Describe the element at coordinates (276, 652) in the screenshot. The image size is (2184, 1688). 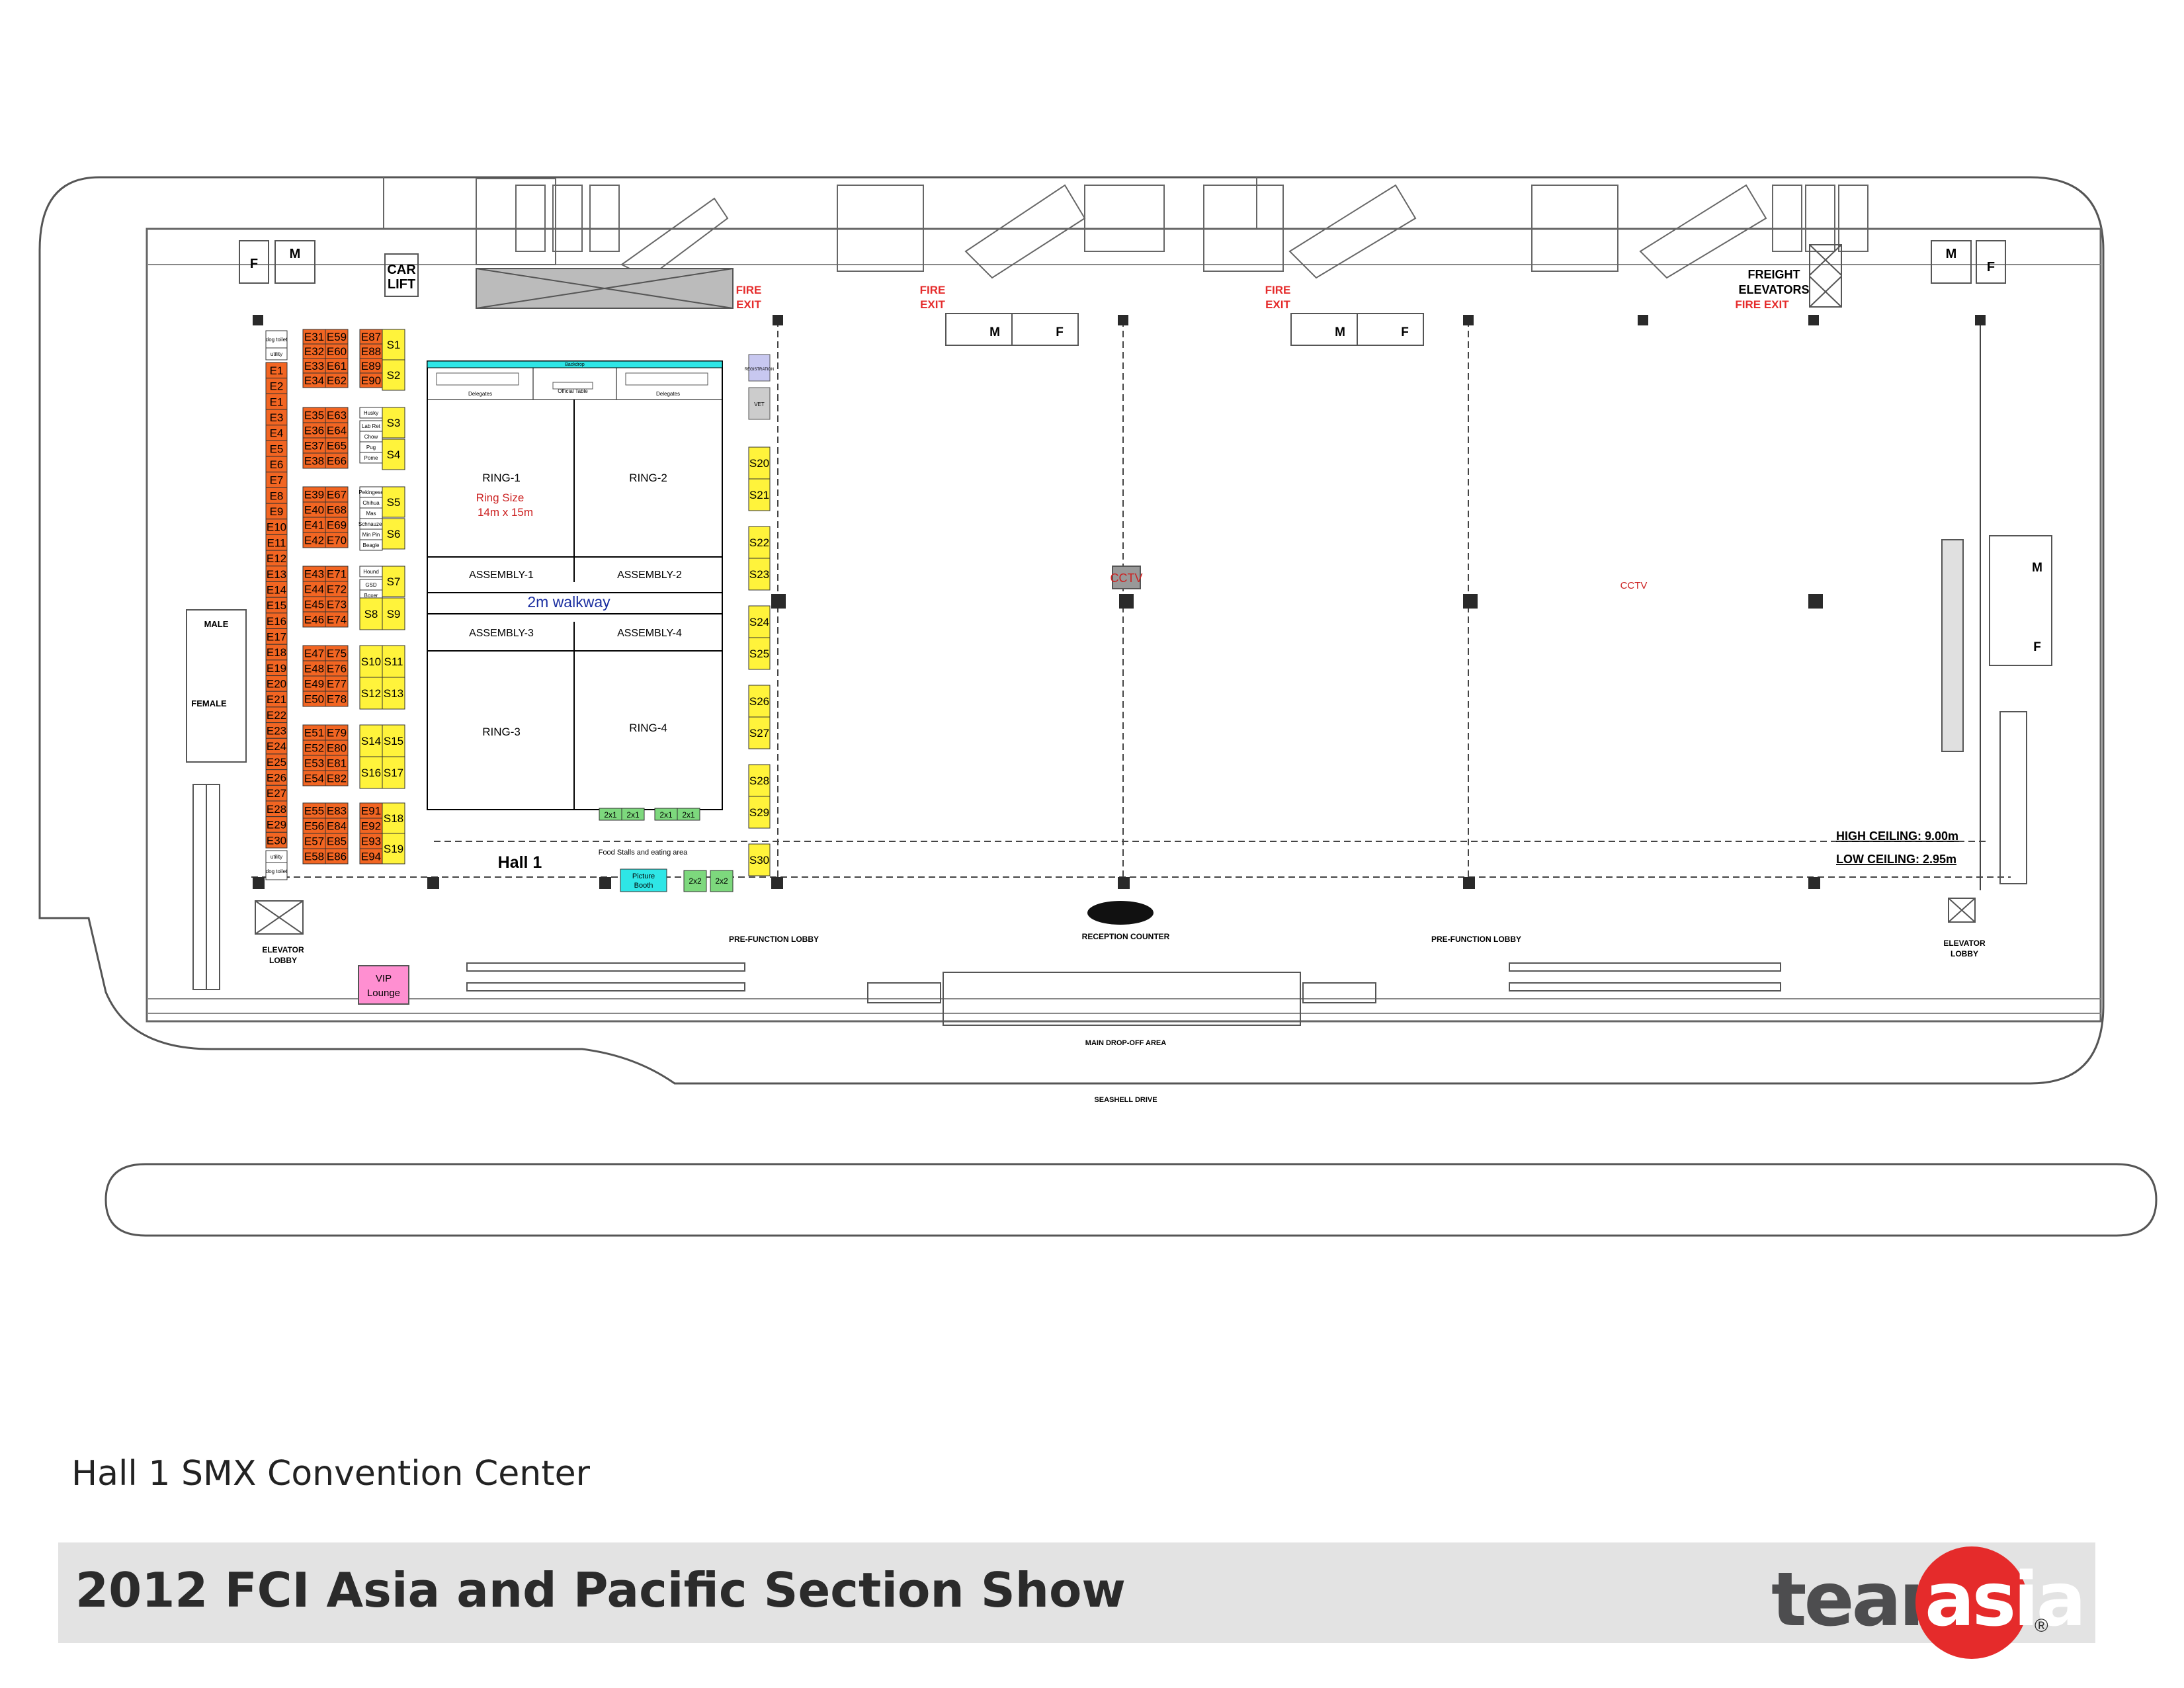
I see `booth-col1-18-label: E18` at that location.